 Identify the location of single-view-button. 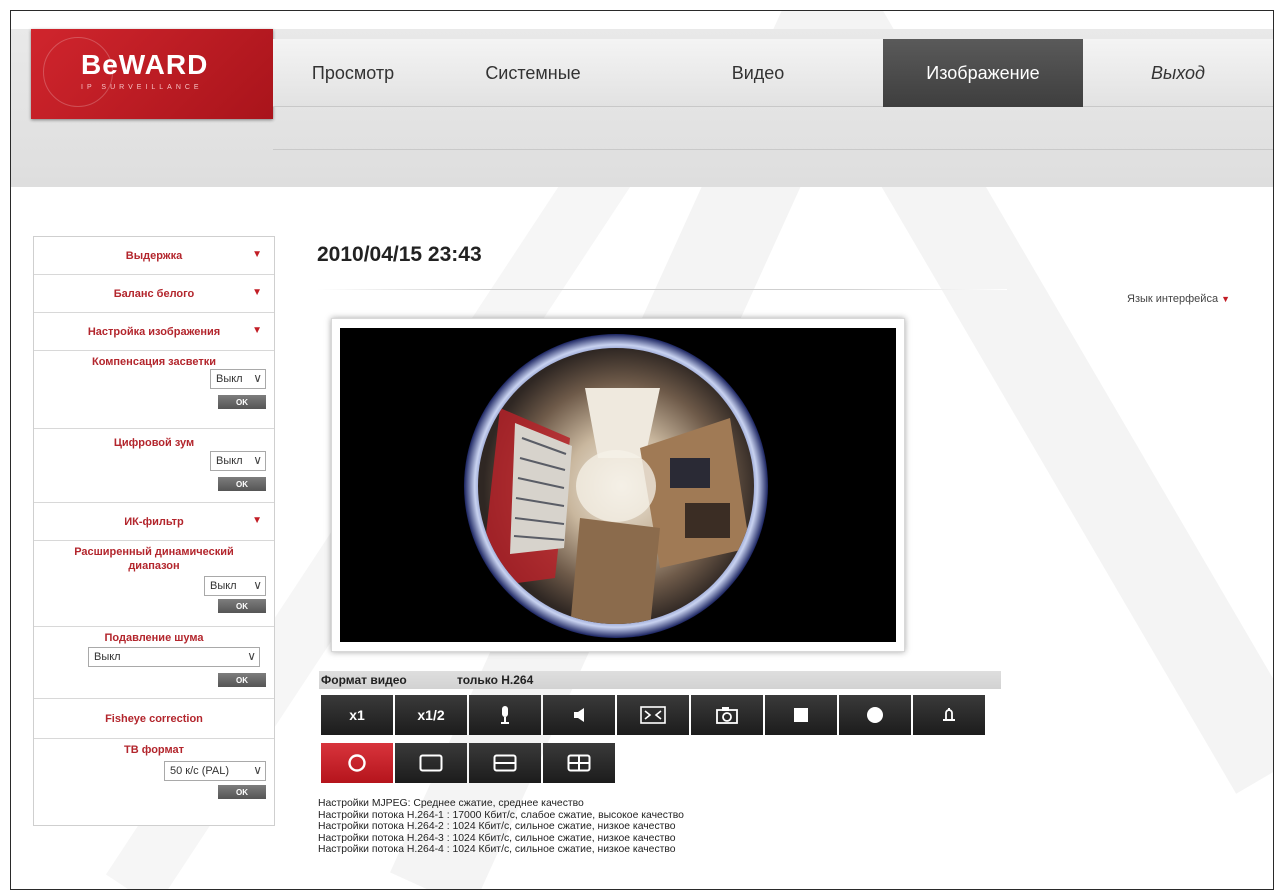
(431, 763).